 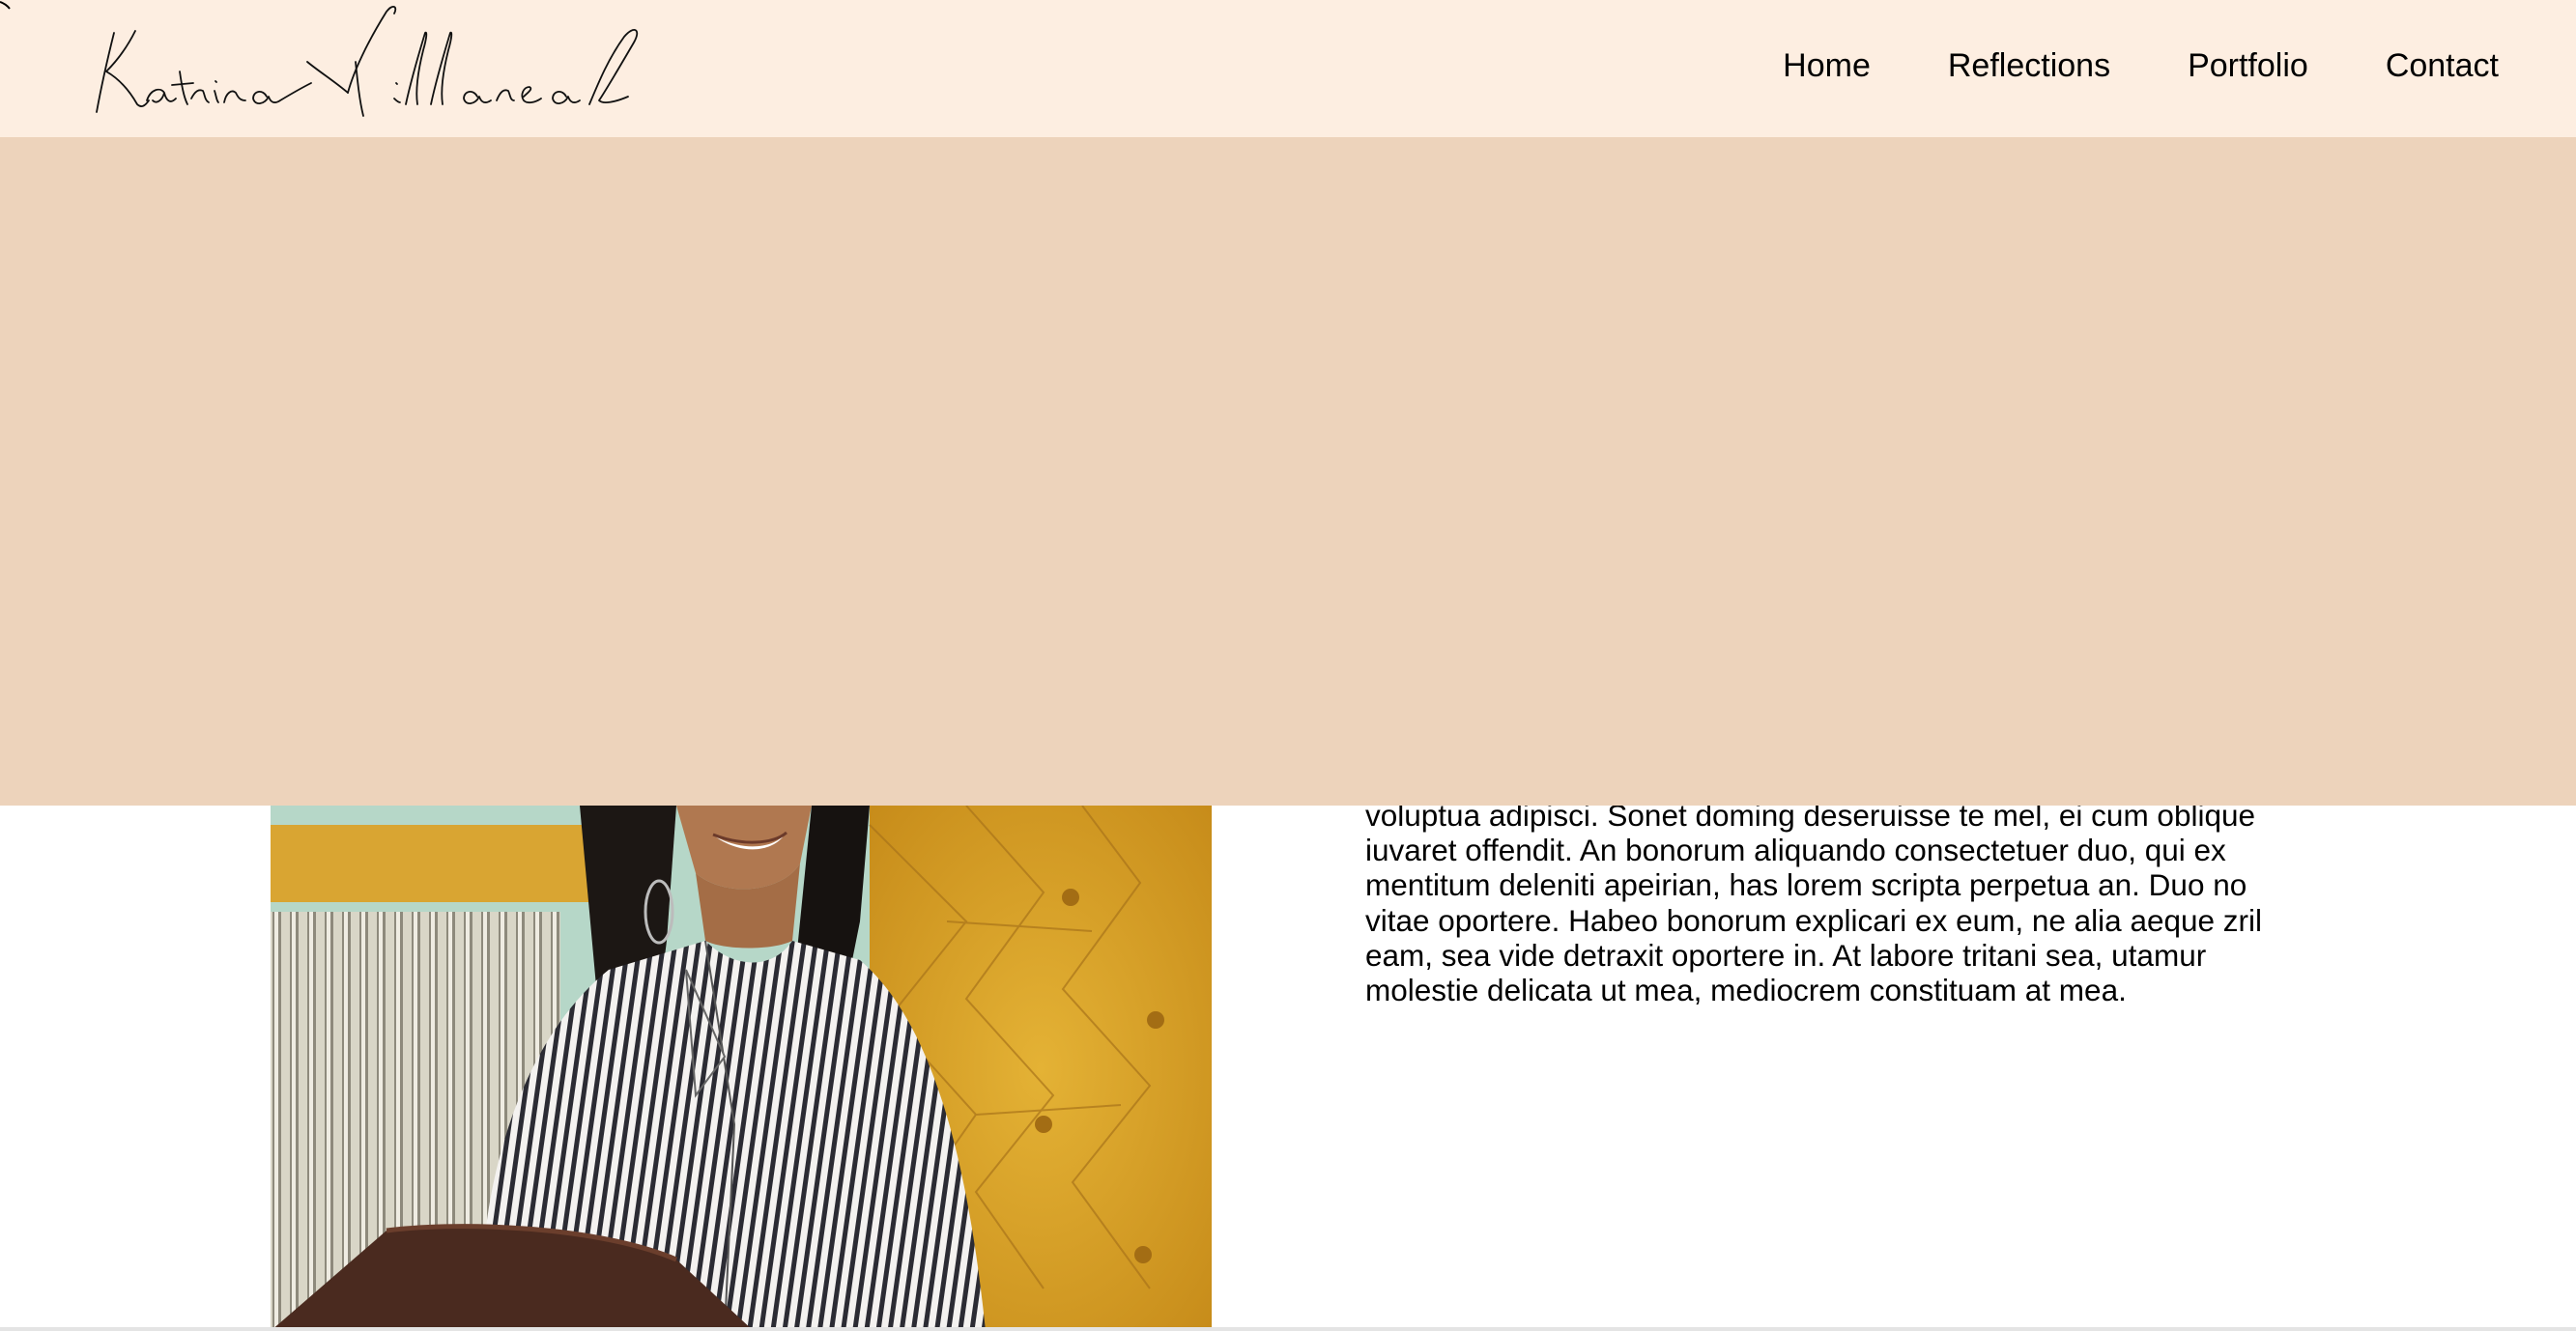 I want to click on signature-logo-image, so click(x=368, y=61).